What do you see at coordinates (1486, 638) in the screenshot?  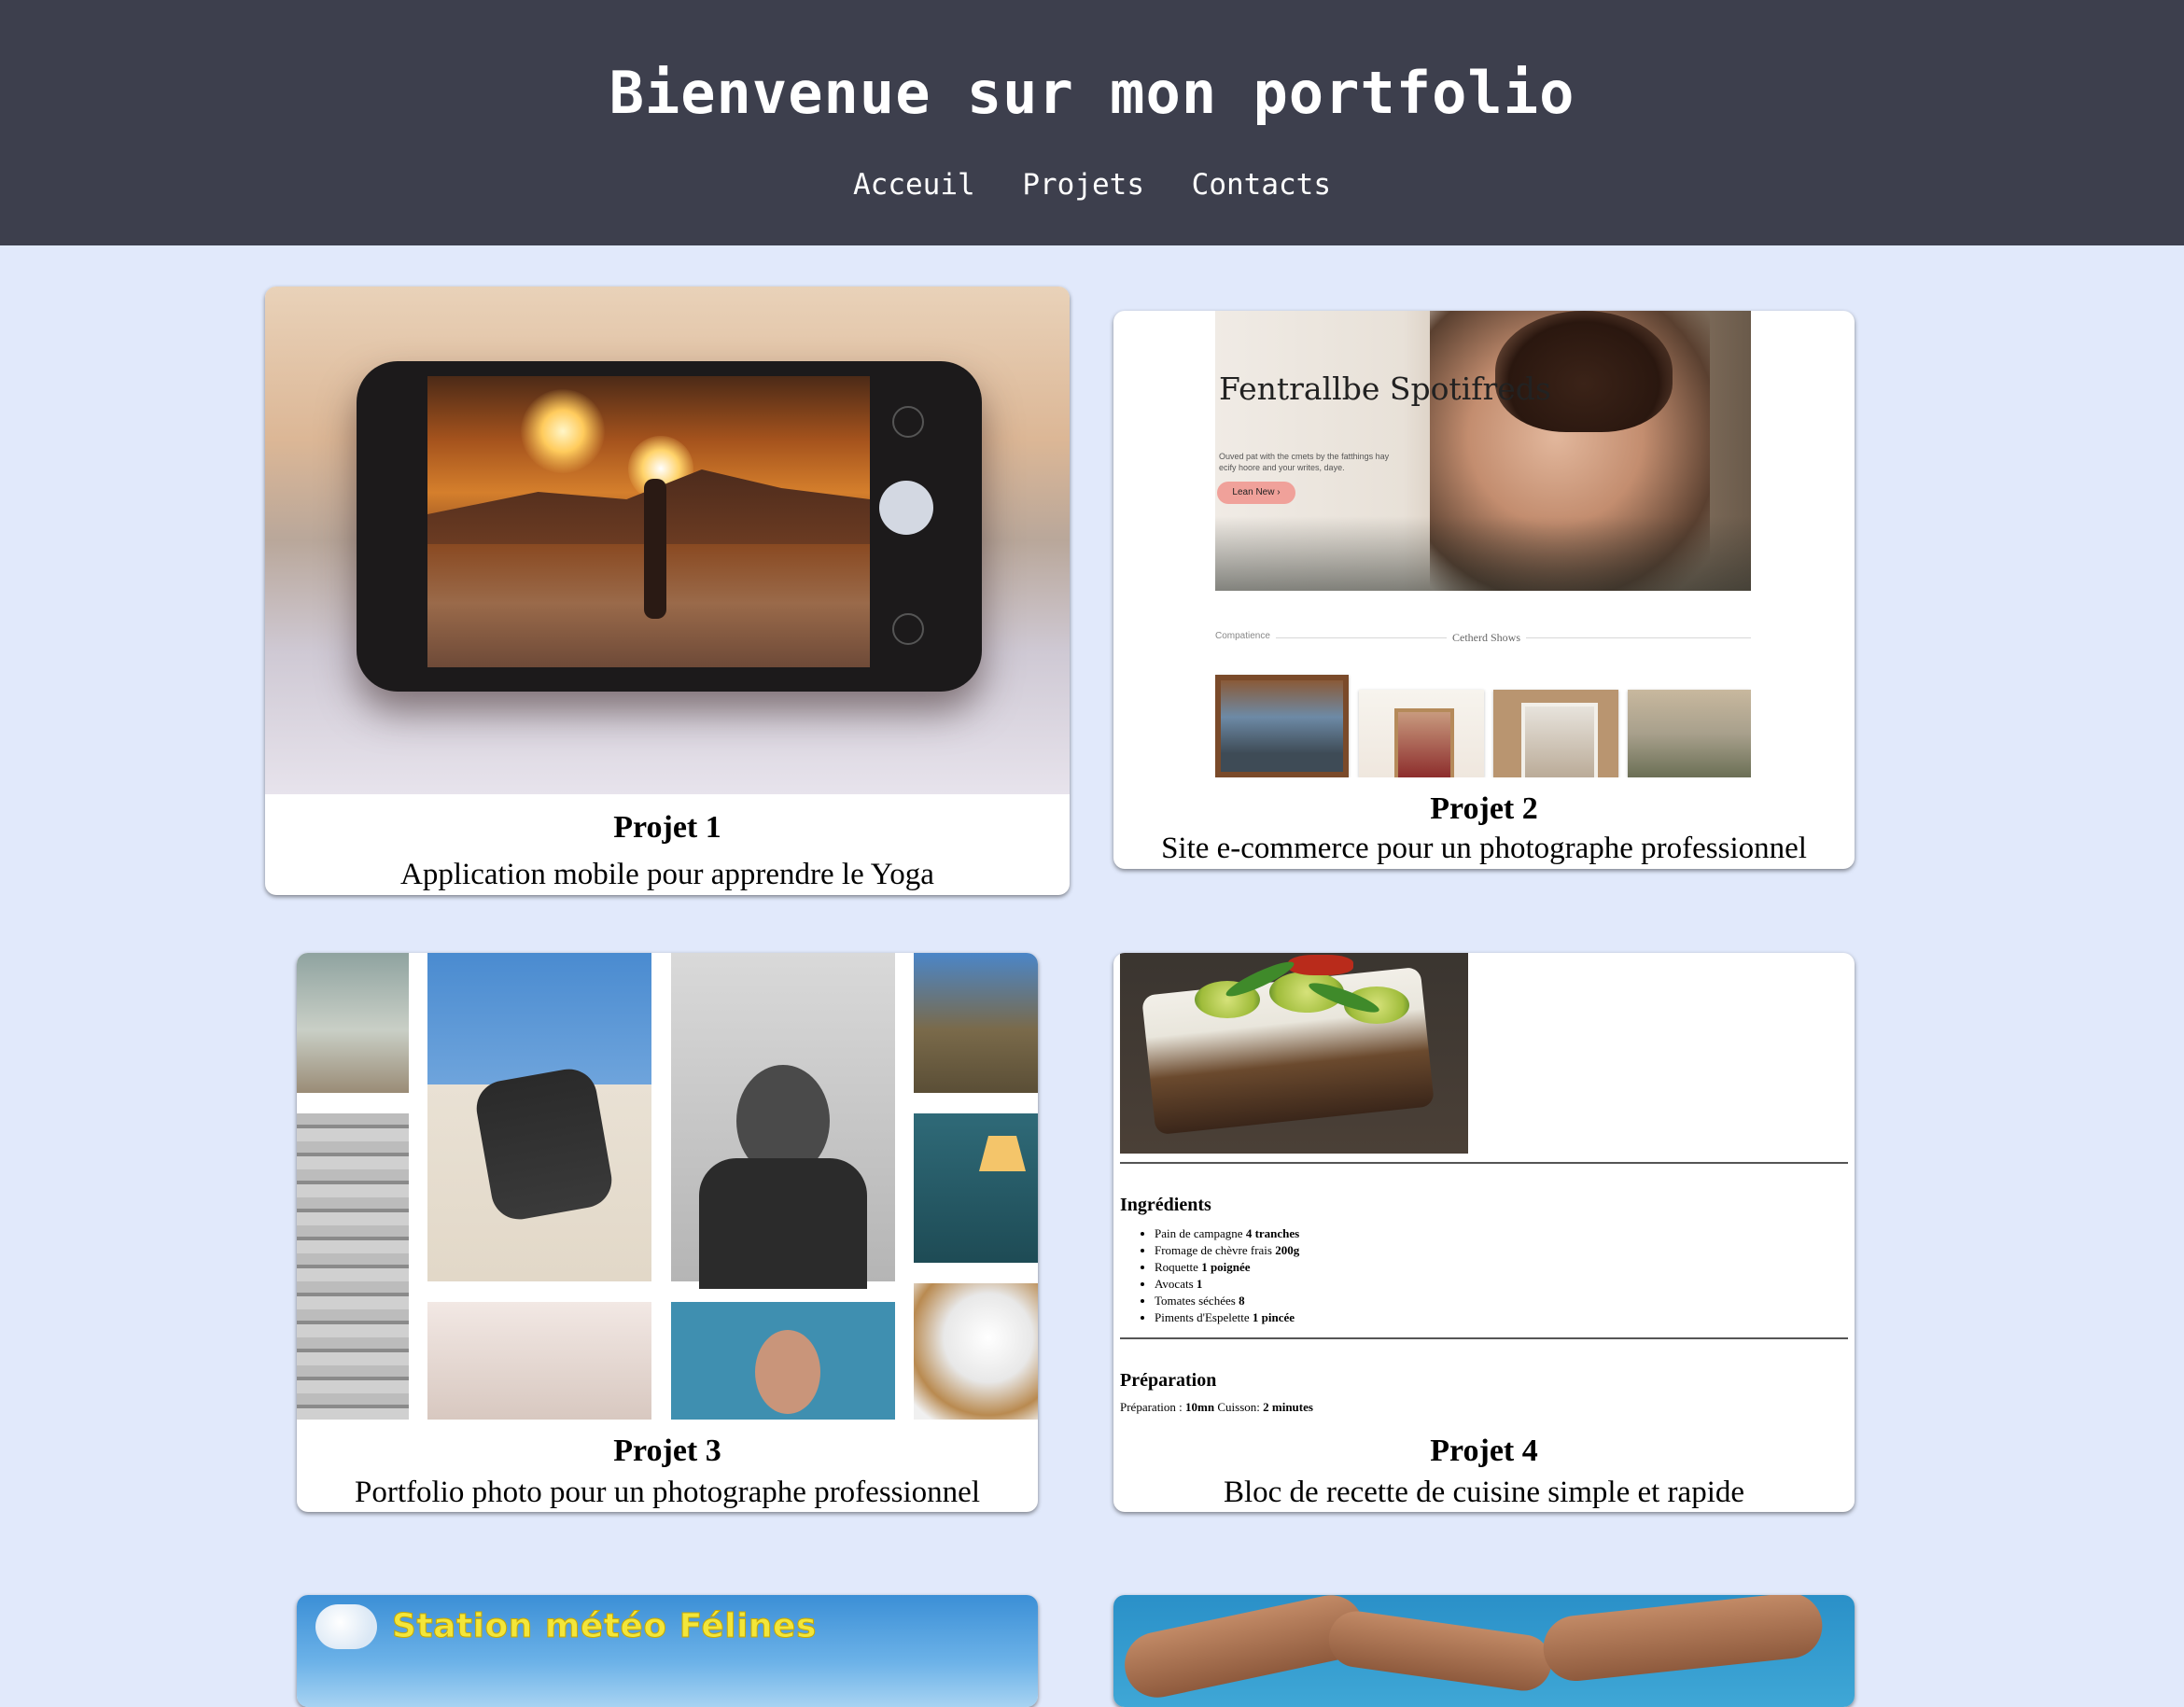 I see `section-label-center: Cetherd Shows` at bounding box center [1486, 638].